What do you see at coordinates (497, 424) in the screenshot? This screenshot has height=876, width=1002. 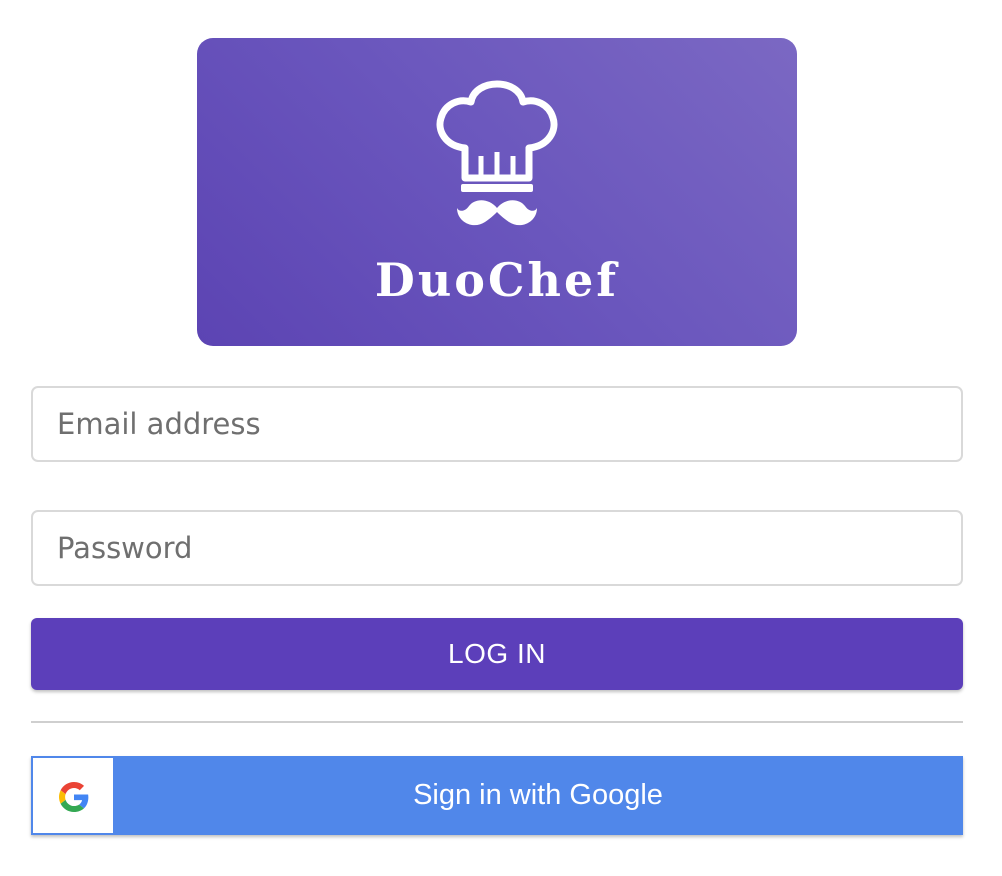 I see `email-field` at bounding box center [497, 424].